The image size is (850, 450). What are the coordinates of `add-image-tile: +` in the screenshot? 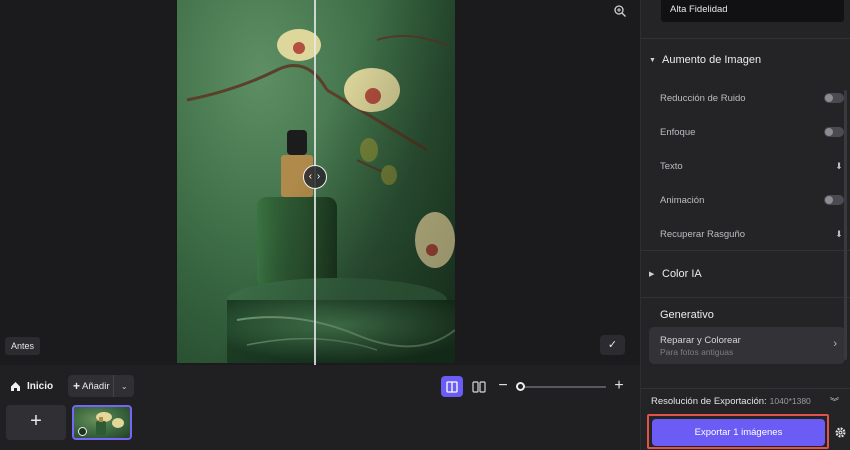 It's located at (36, 422).